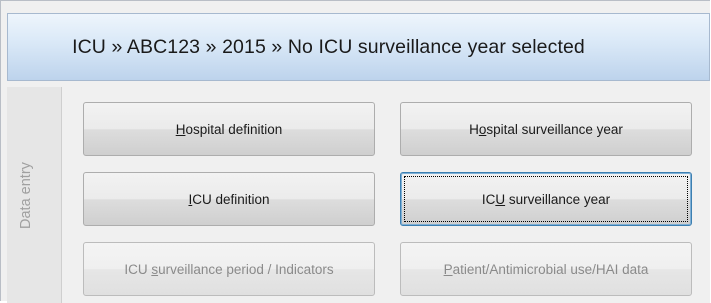 This screenshot has height=303, width=711. What do you see at coordinates (155, 269) in the screenshot?
I see `button-accelerator-key: s` at bounding box center [155, 269].